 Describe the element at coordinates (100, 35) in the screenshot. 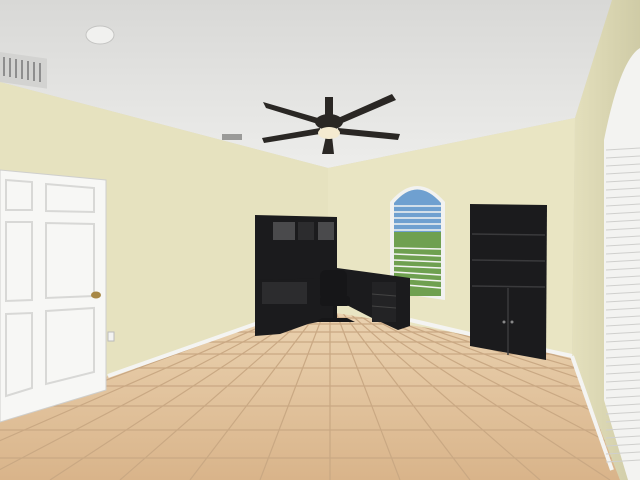

I see `smoke-detector` at that location.